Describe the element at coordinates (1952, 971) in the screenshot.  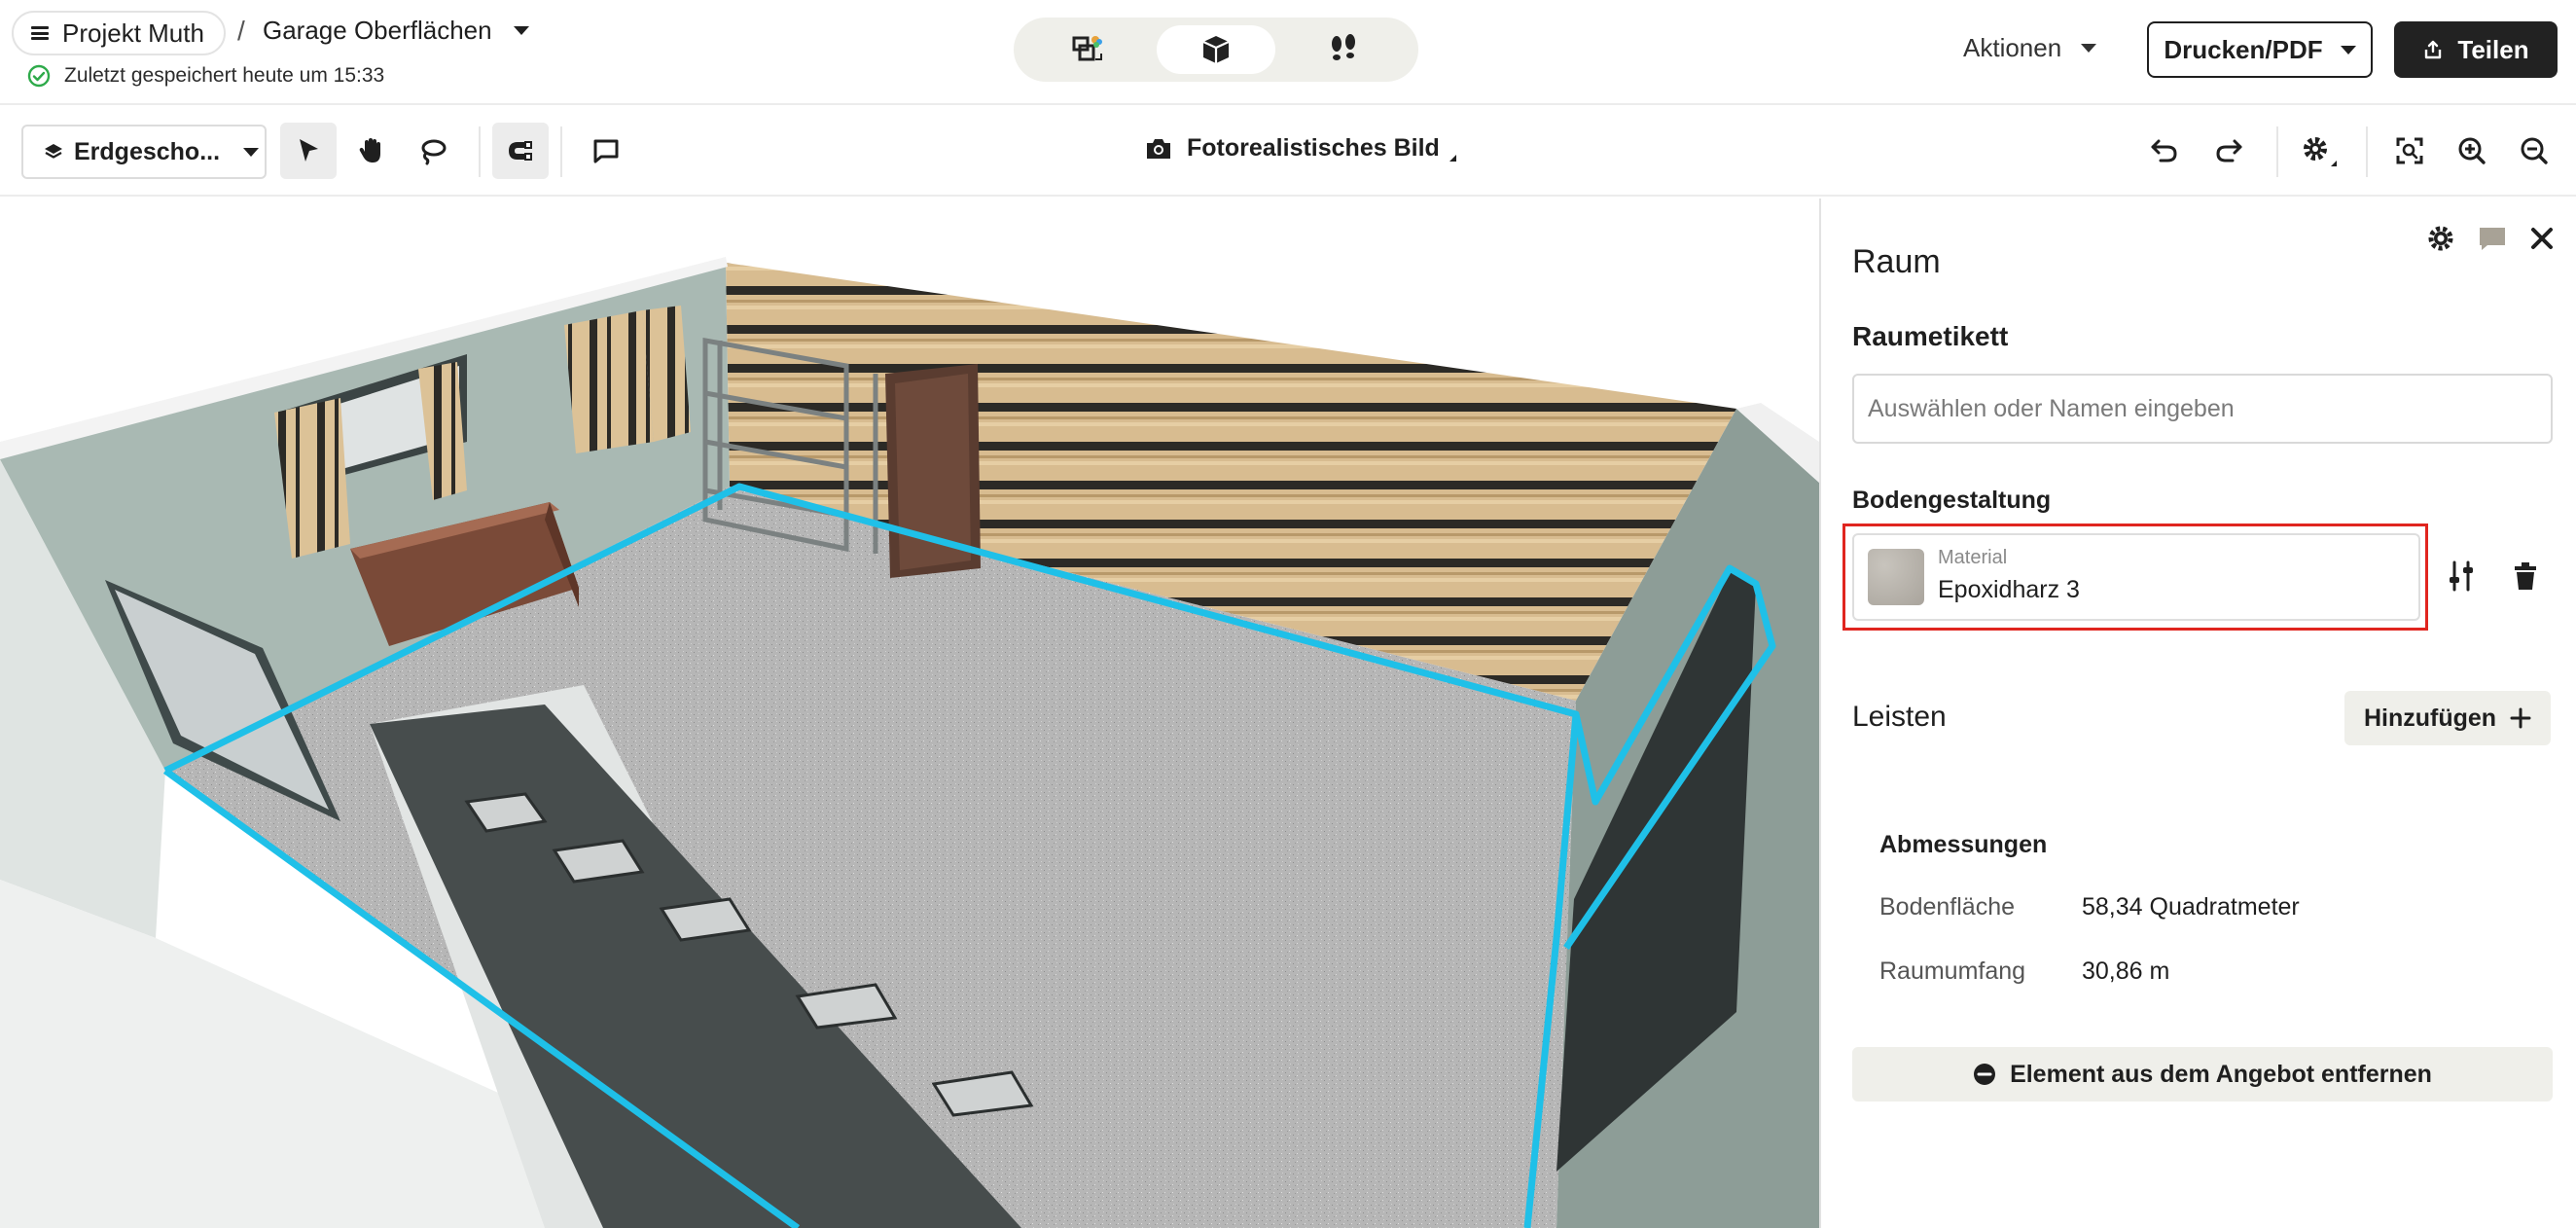
I see `dimension-label: Raumumfang` at that location.